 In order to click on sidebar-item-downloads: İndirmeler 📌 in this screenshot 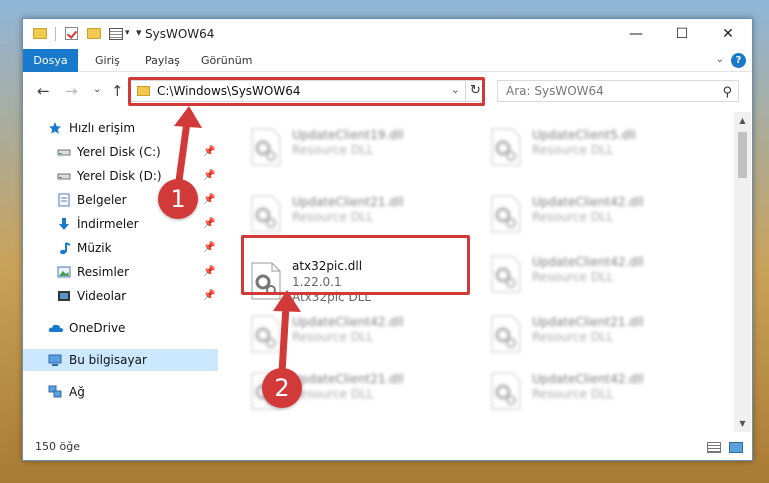, I will do `click(120, 224)`.